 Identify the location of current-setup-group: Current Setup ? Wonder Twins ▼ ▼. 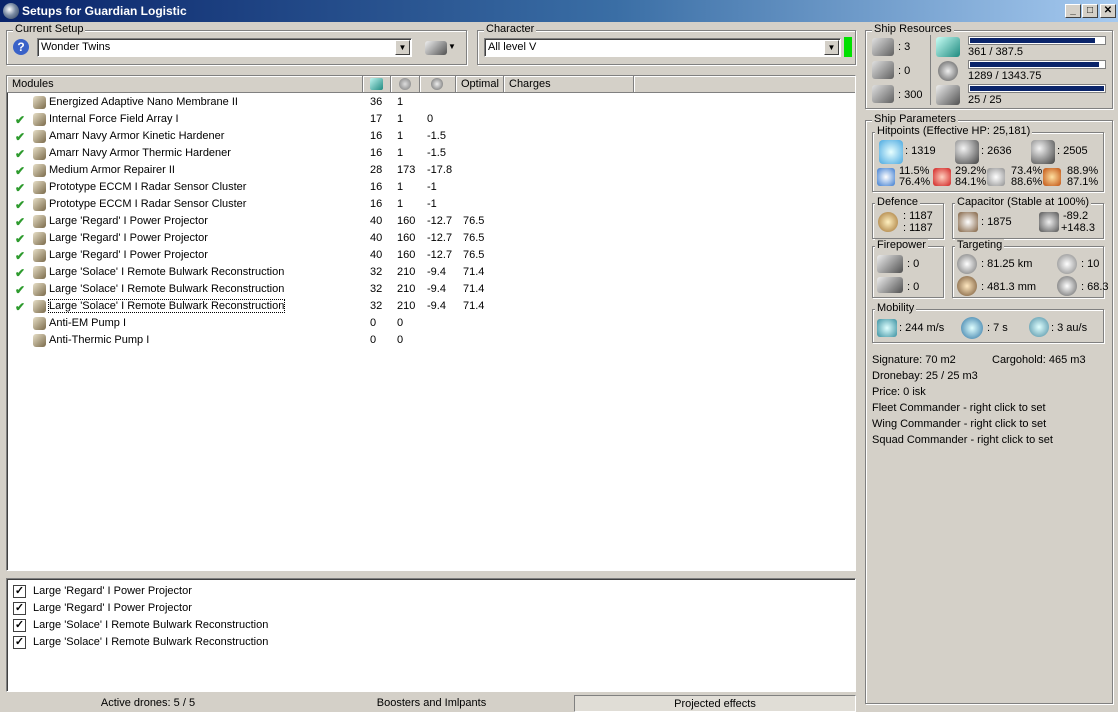
(236, 44).